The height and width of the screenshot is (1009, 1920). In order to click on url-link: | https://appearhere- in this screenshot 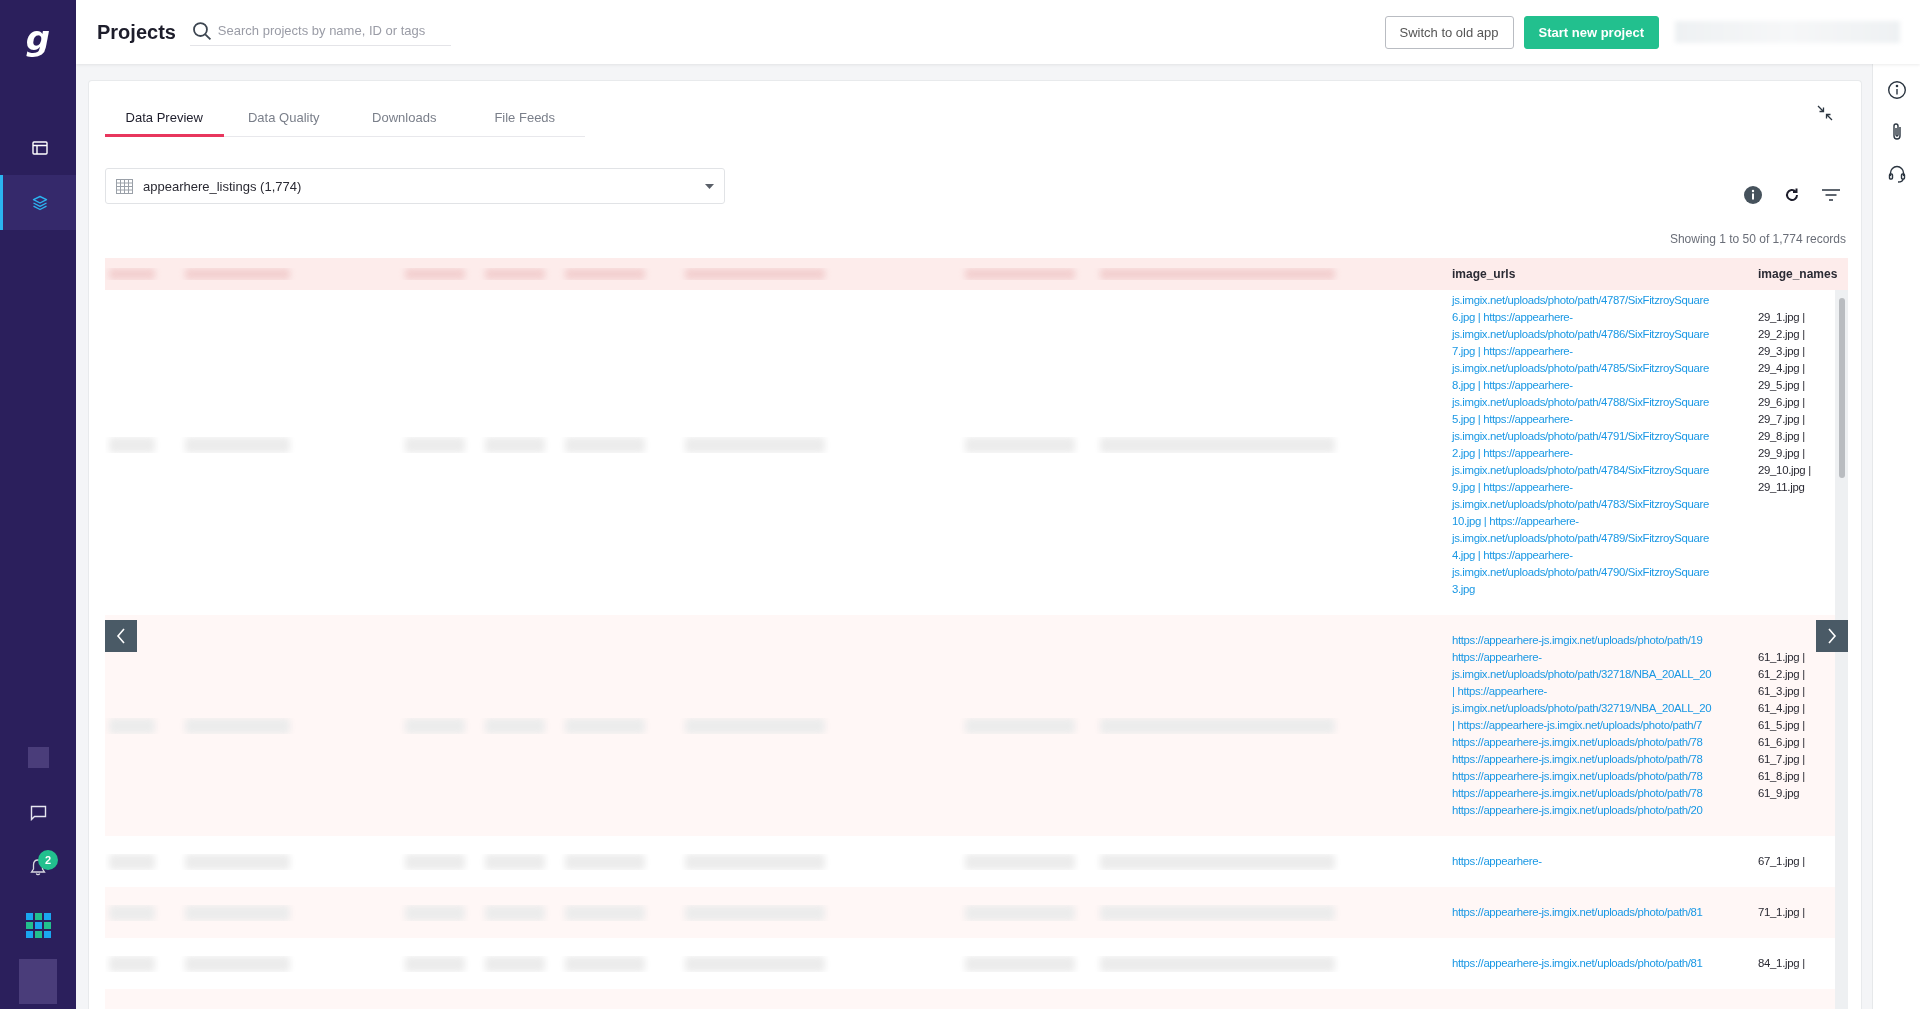, I will do `click(1500, 691)`.